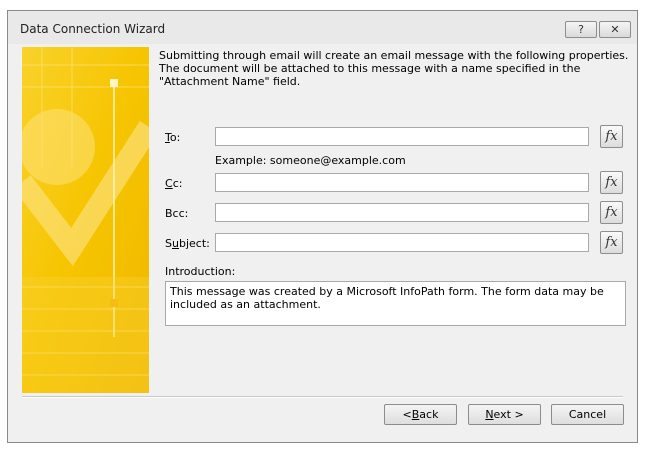  What do you see at coordinates (177, 213) in the screenshot?
I see `bcc-label: Bcc:` at bounding box center [177, 213].